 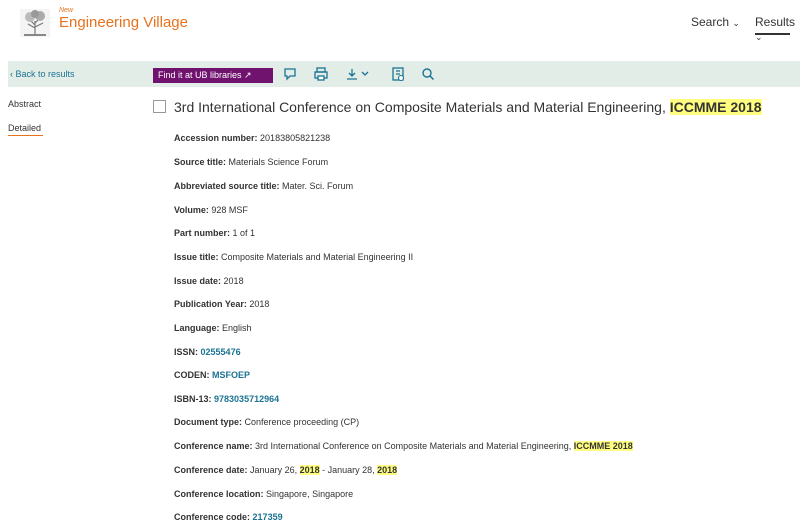 What do you see at coordinates (736, 23) in the screenshot?
I see `chevron-down-icon: ⌄` at bounding box center [736, 23].